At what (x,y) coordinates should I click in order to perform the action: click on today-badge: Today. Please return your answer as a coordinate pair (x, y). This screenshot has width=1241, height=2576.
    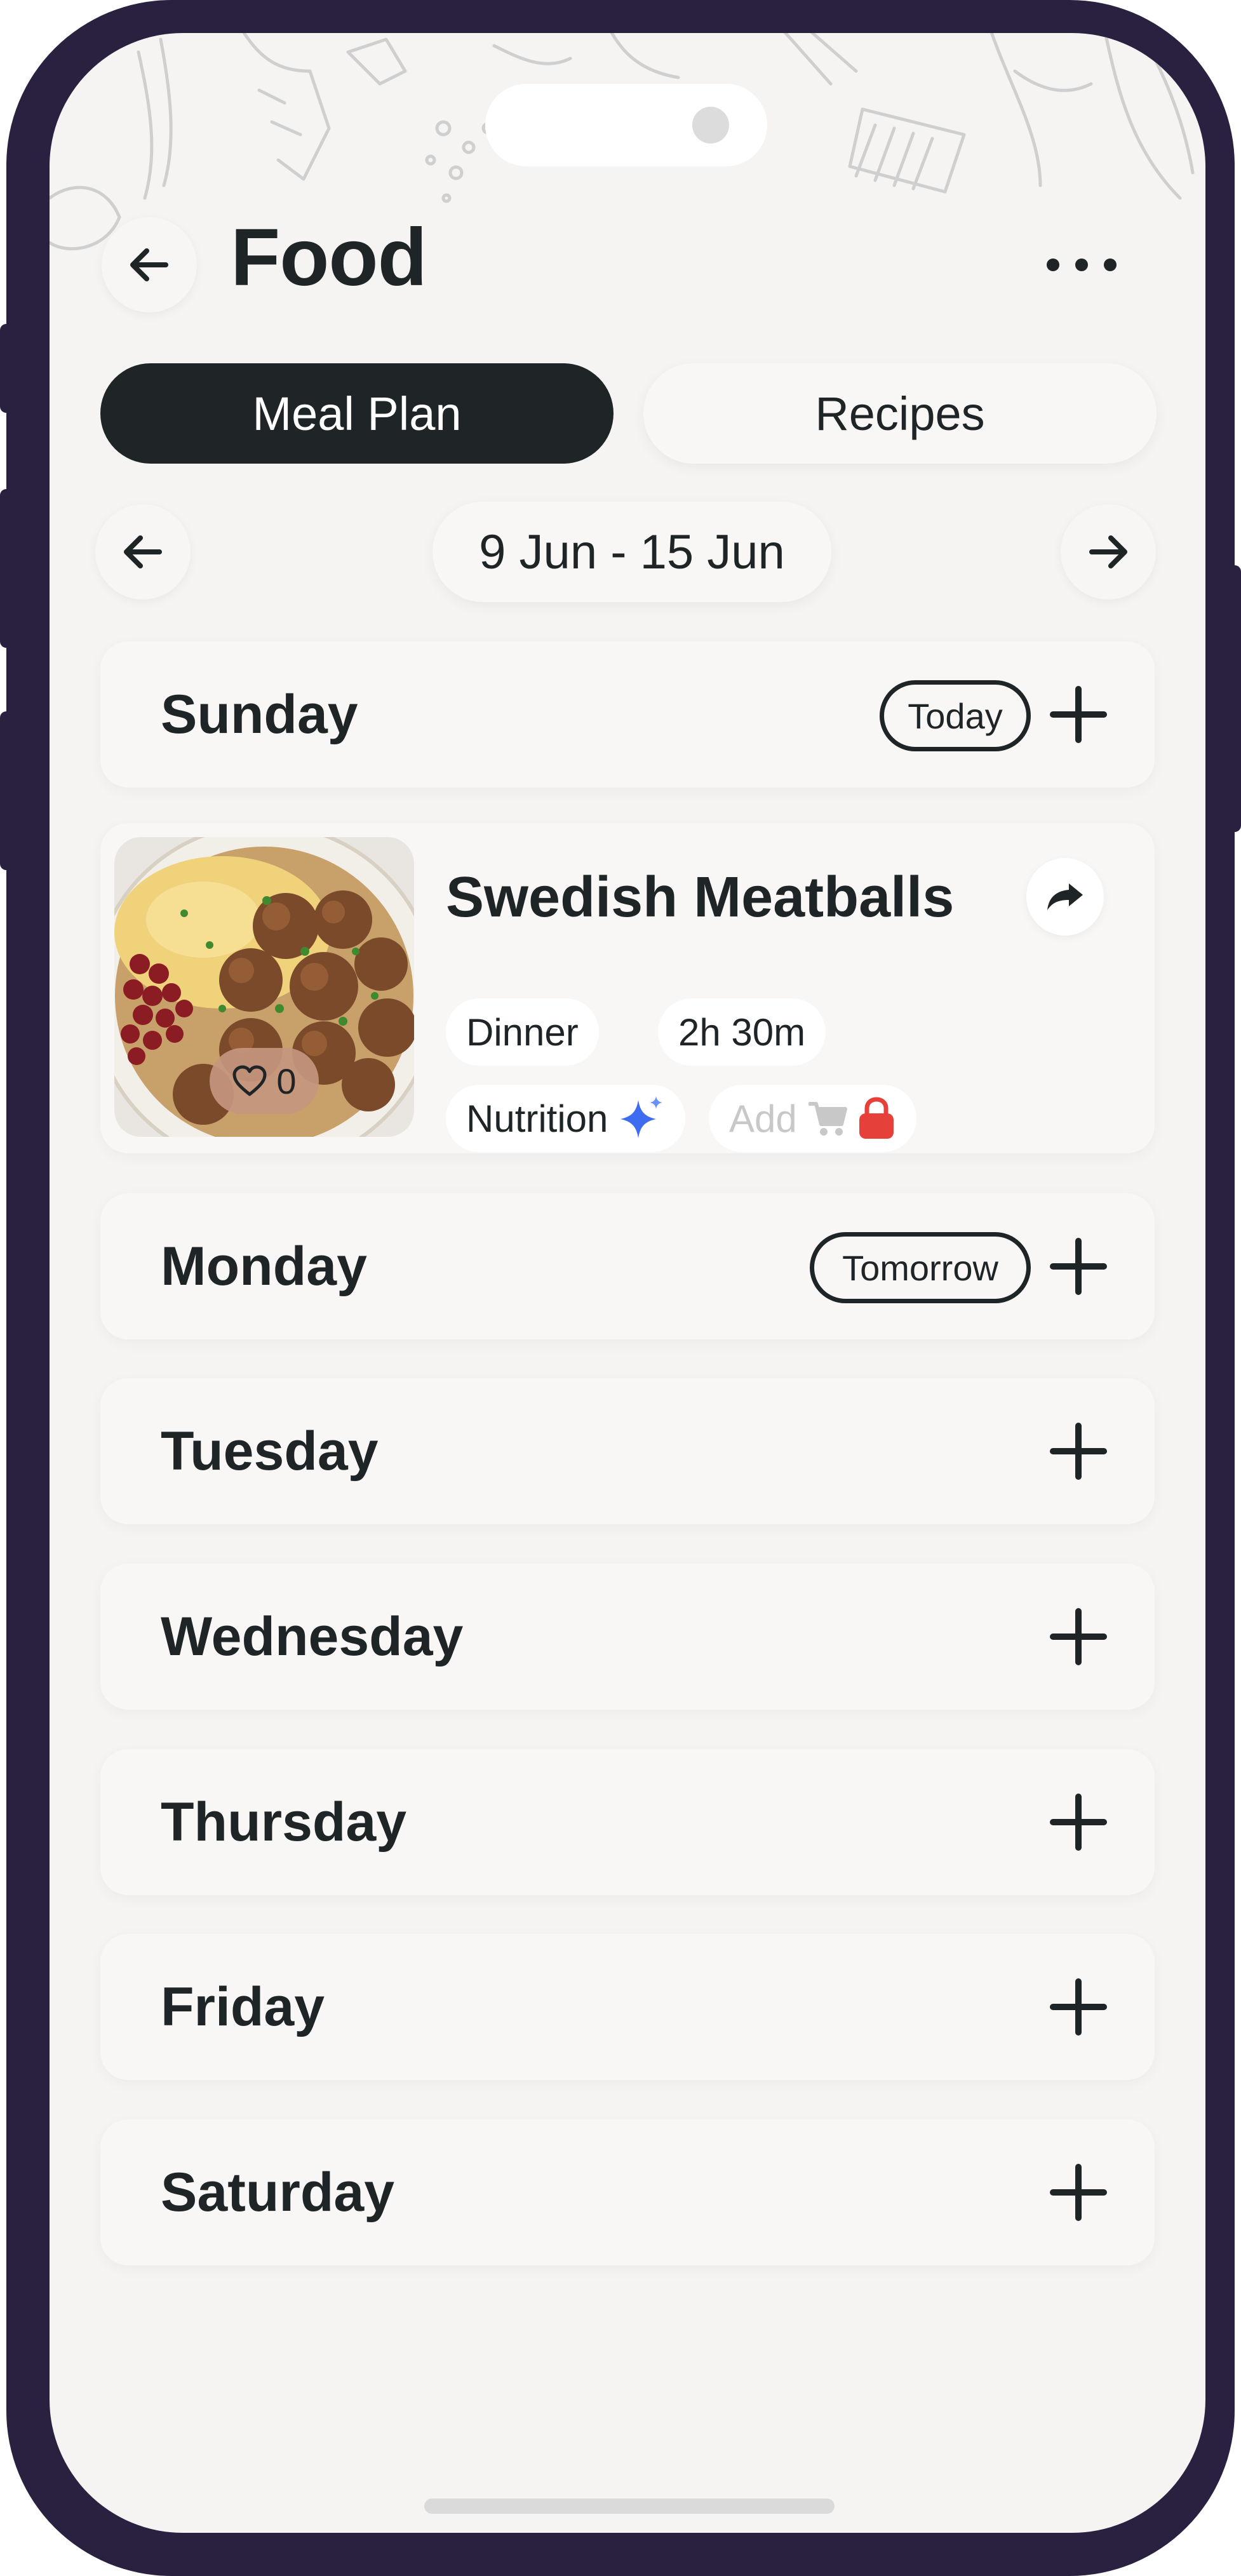
    Looking at the image, I should click on (956, 715).